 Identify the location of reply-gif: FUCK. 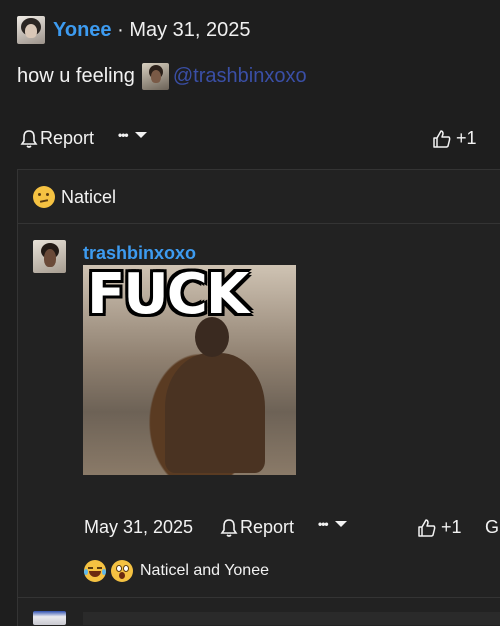
(189, 370).